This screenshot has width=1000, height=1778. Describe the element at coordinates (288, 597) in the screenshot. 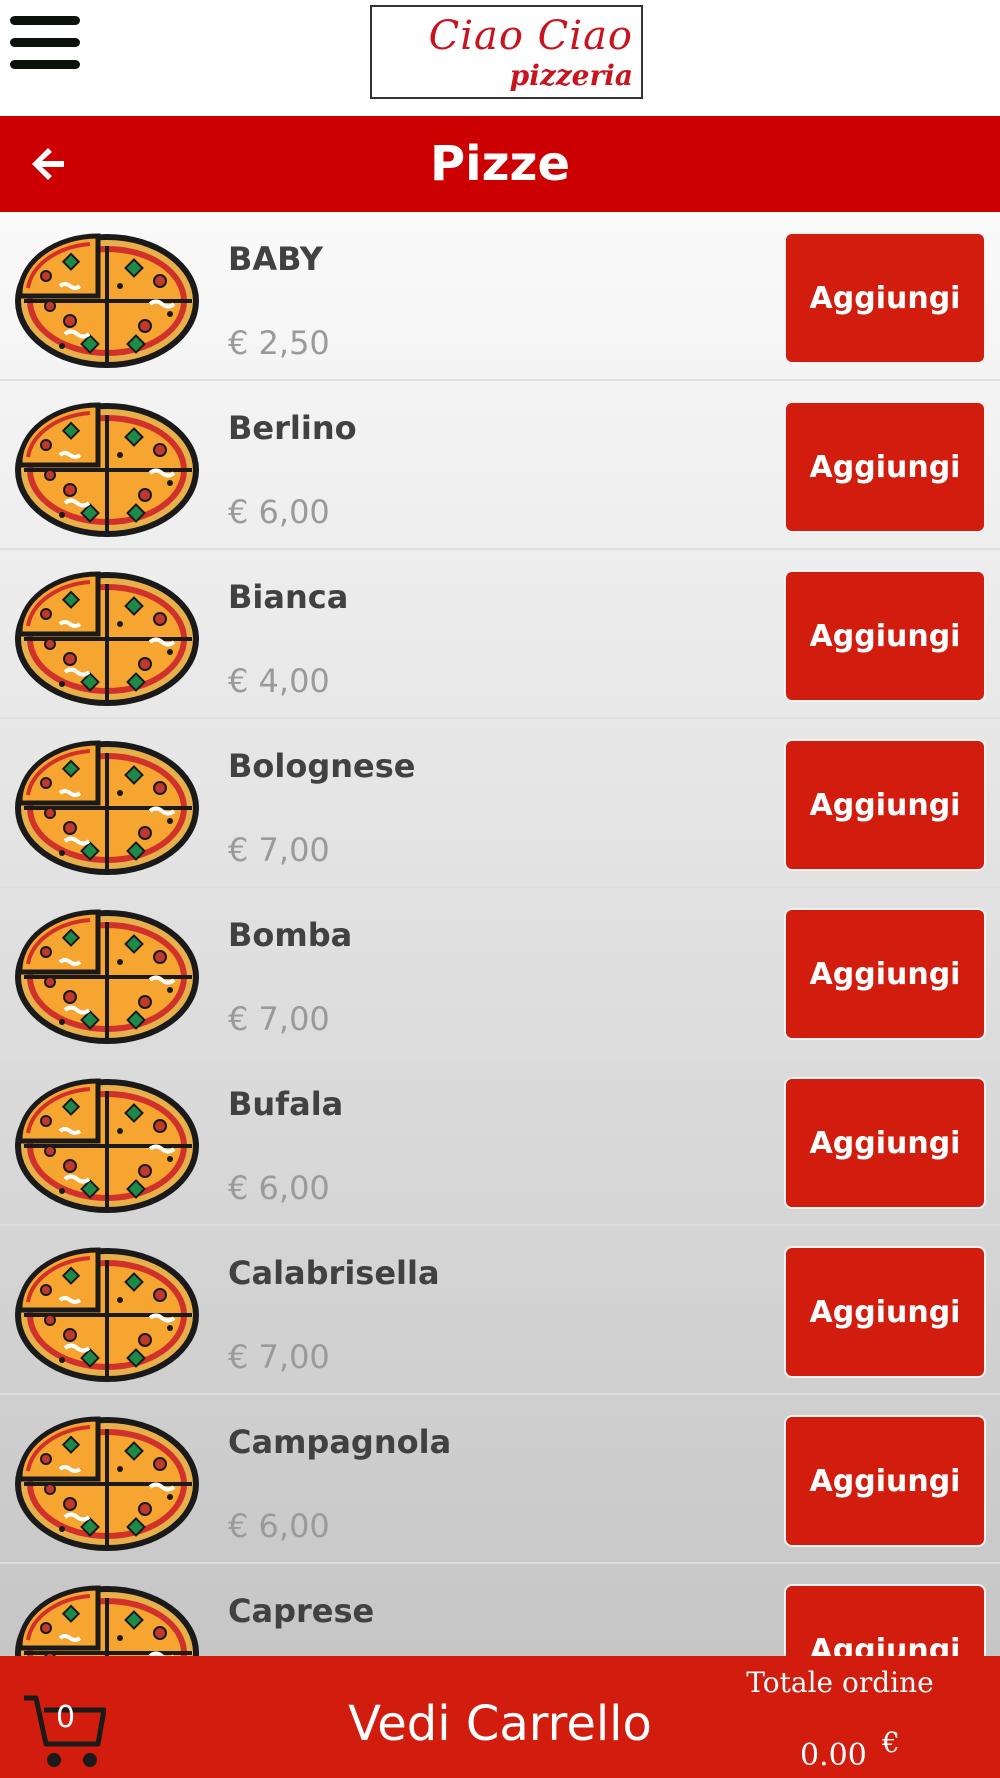

I see `product-name: Bianca` at that location.